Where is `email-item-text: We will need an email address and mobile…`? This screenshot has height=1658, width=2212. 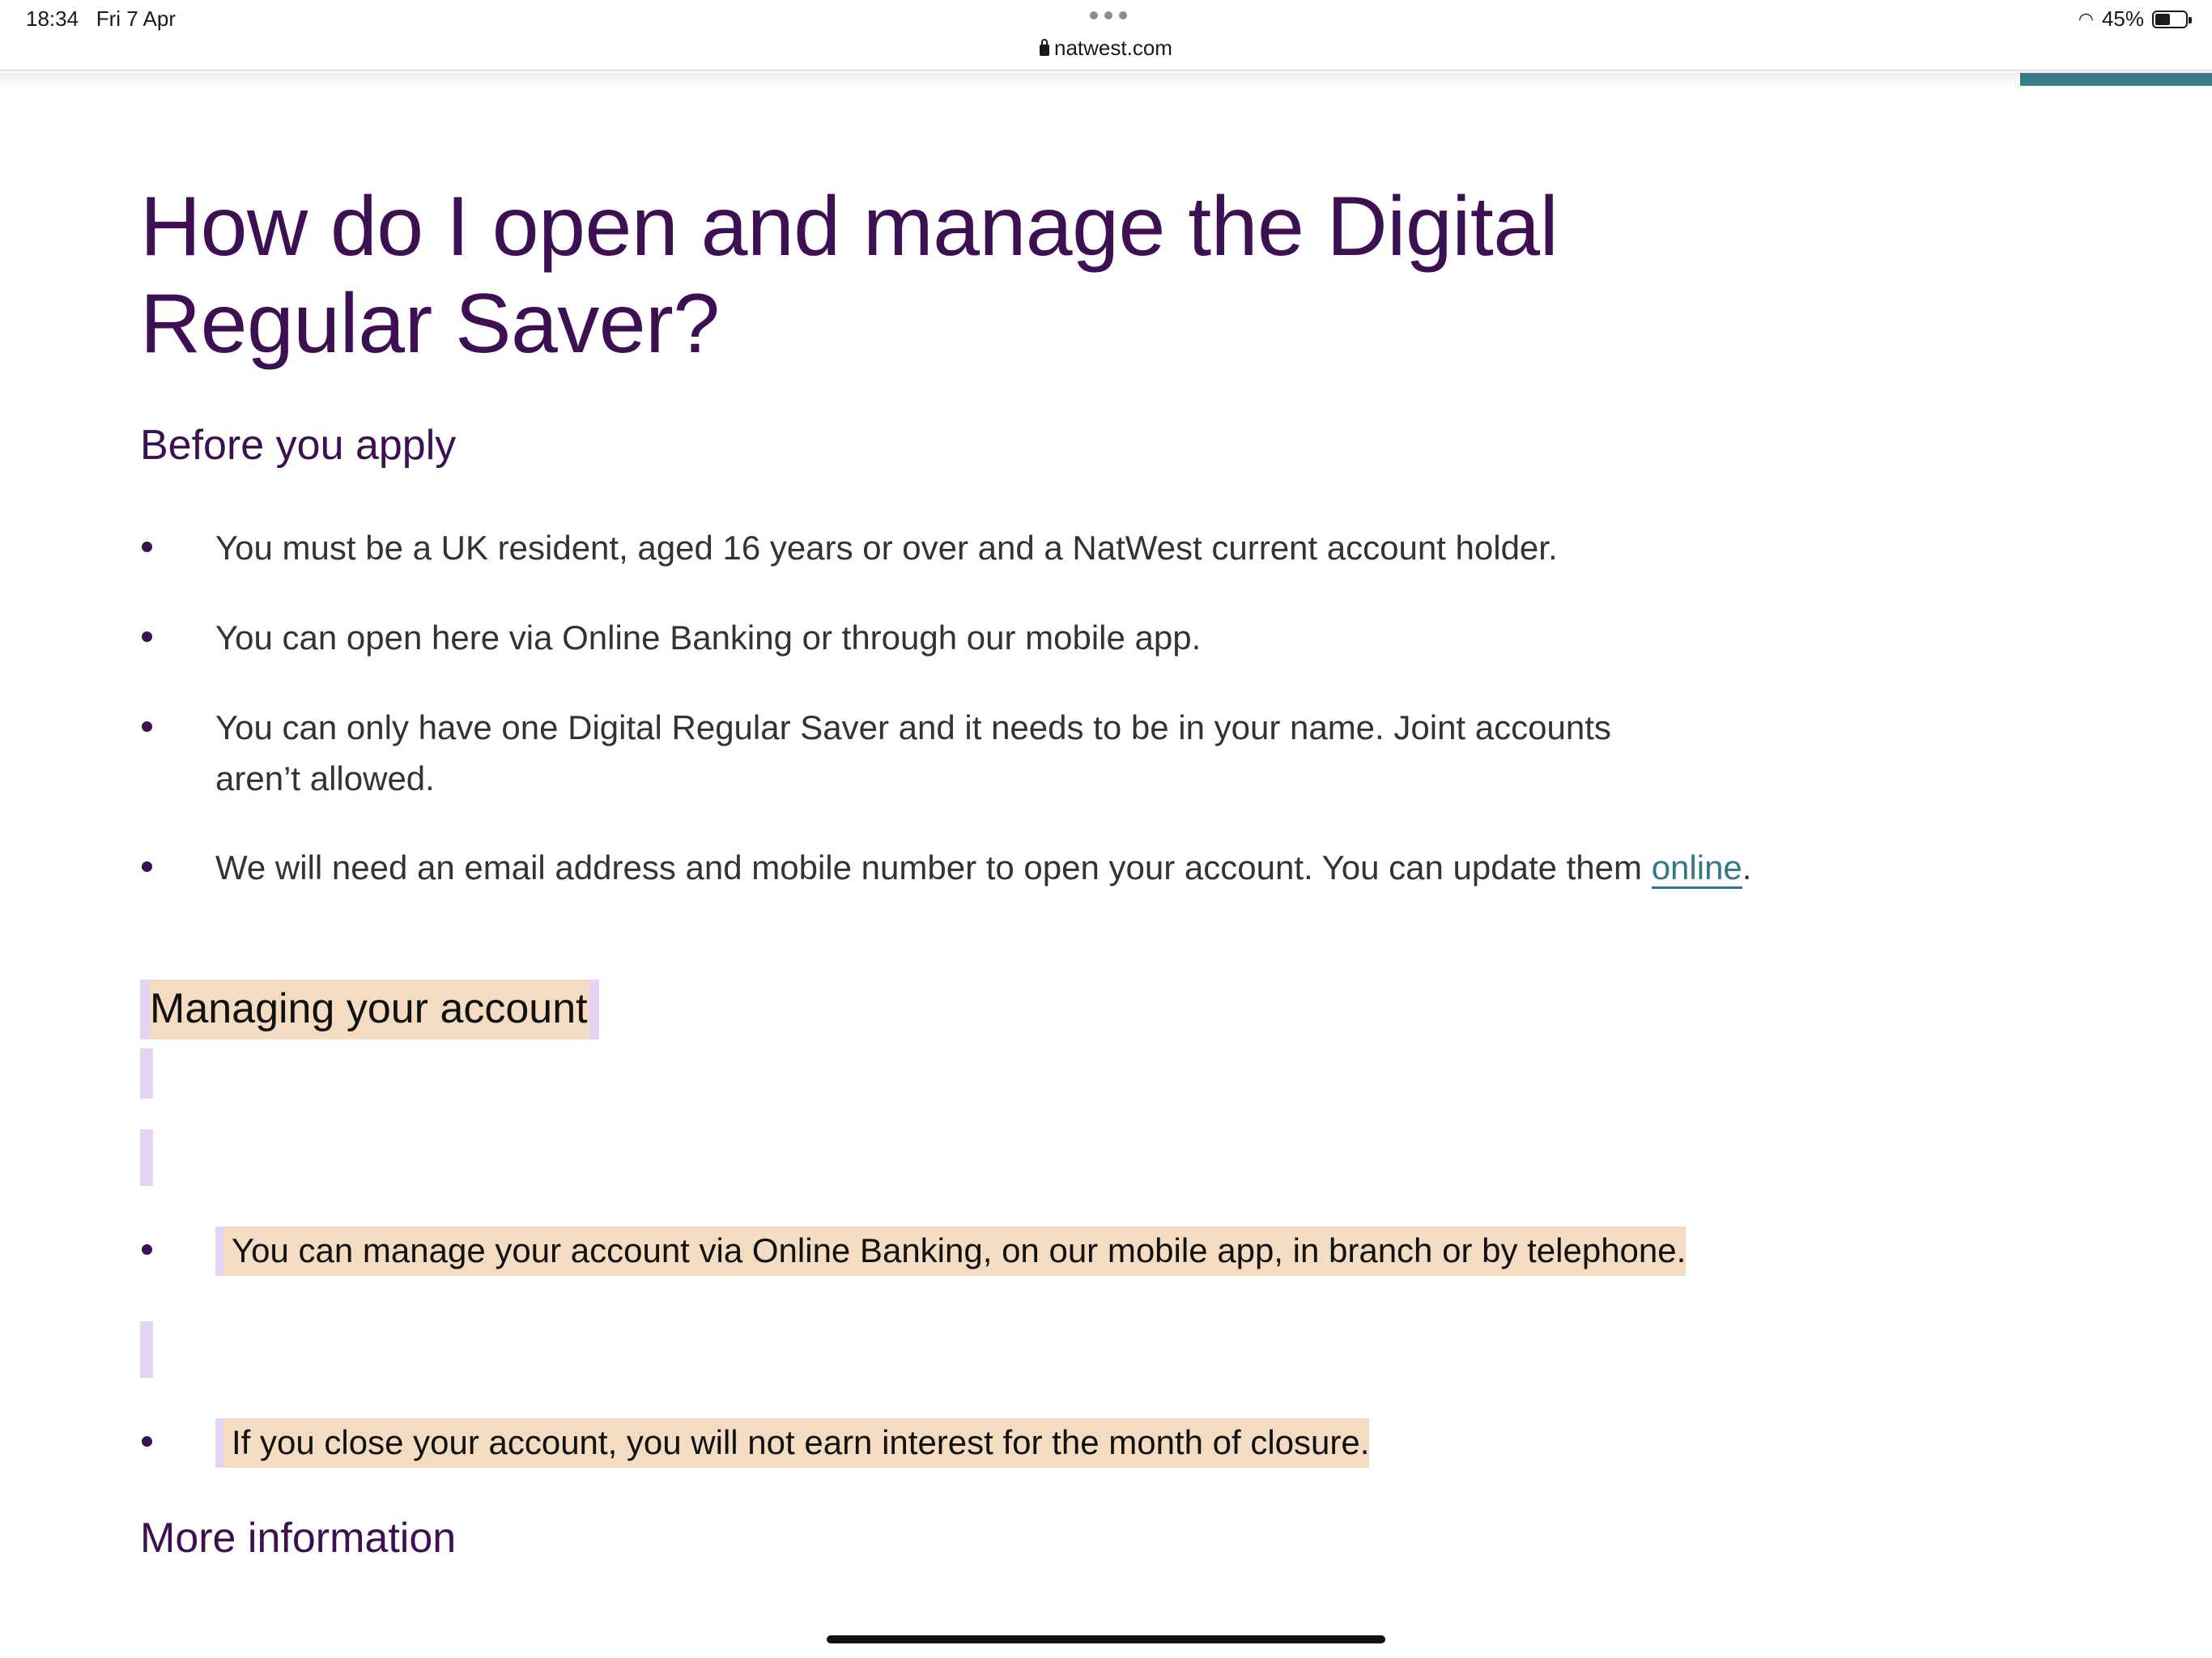 email-item-text: We will need an email address and mobile… is located at coordinates (934, 867).